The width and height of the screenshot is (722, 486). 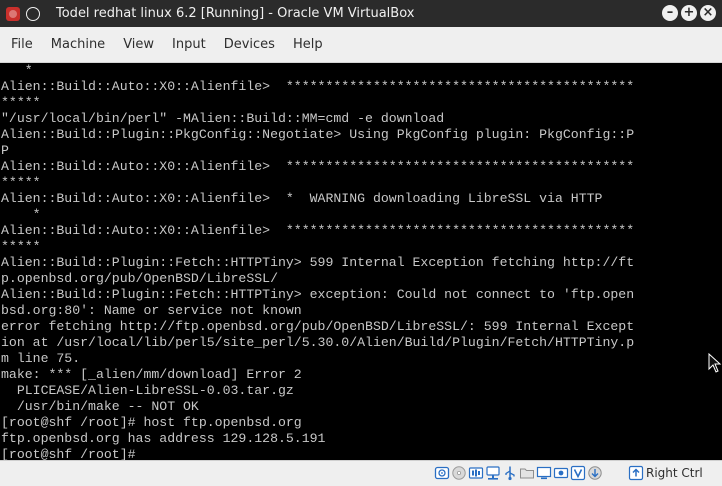 I want to click on virtualization-icon, so click(x=578, y=473).